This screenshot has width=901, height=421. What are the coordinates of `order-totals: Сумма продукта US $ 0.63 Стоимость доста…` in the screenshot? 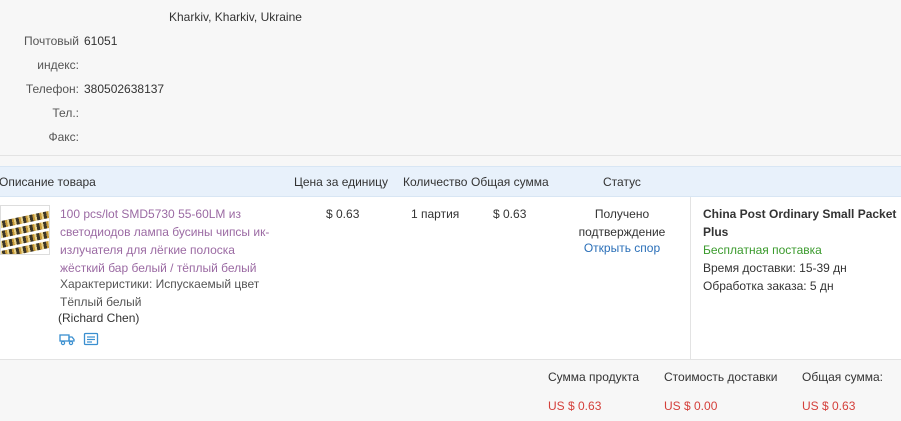 It's located at (450, 391).